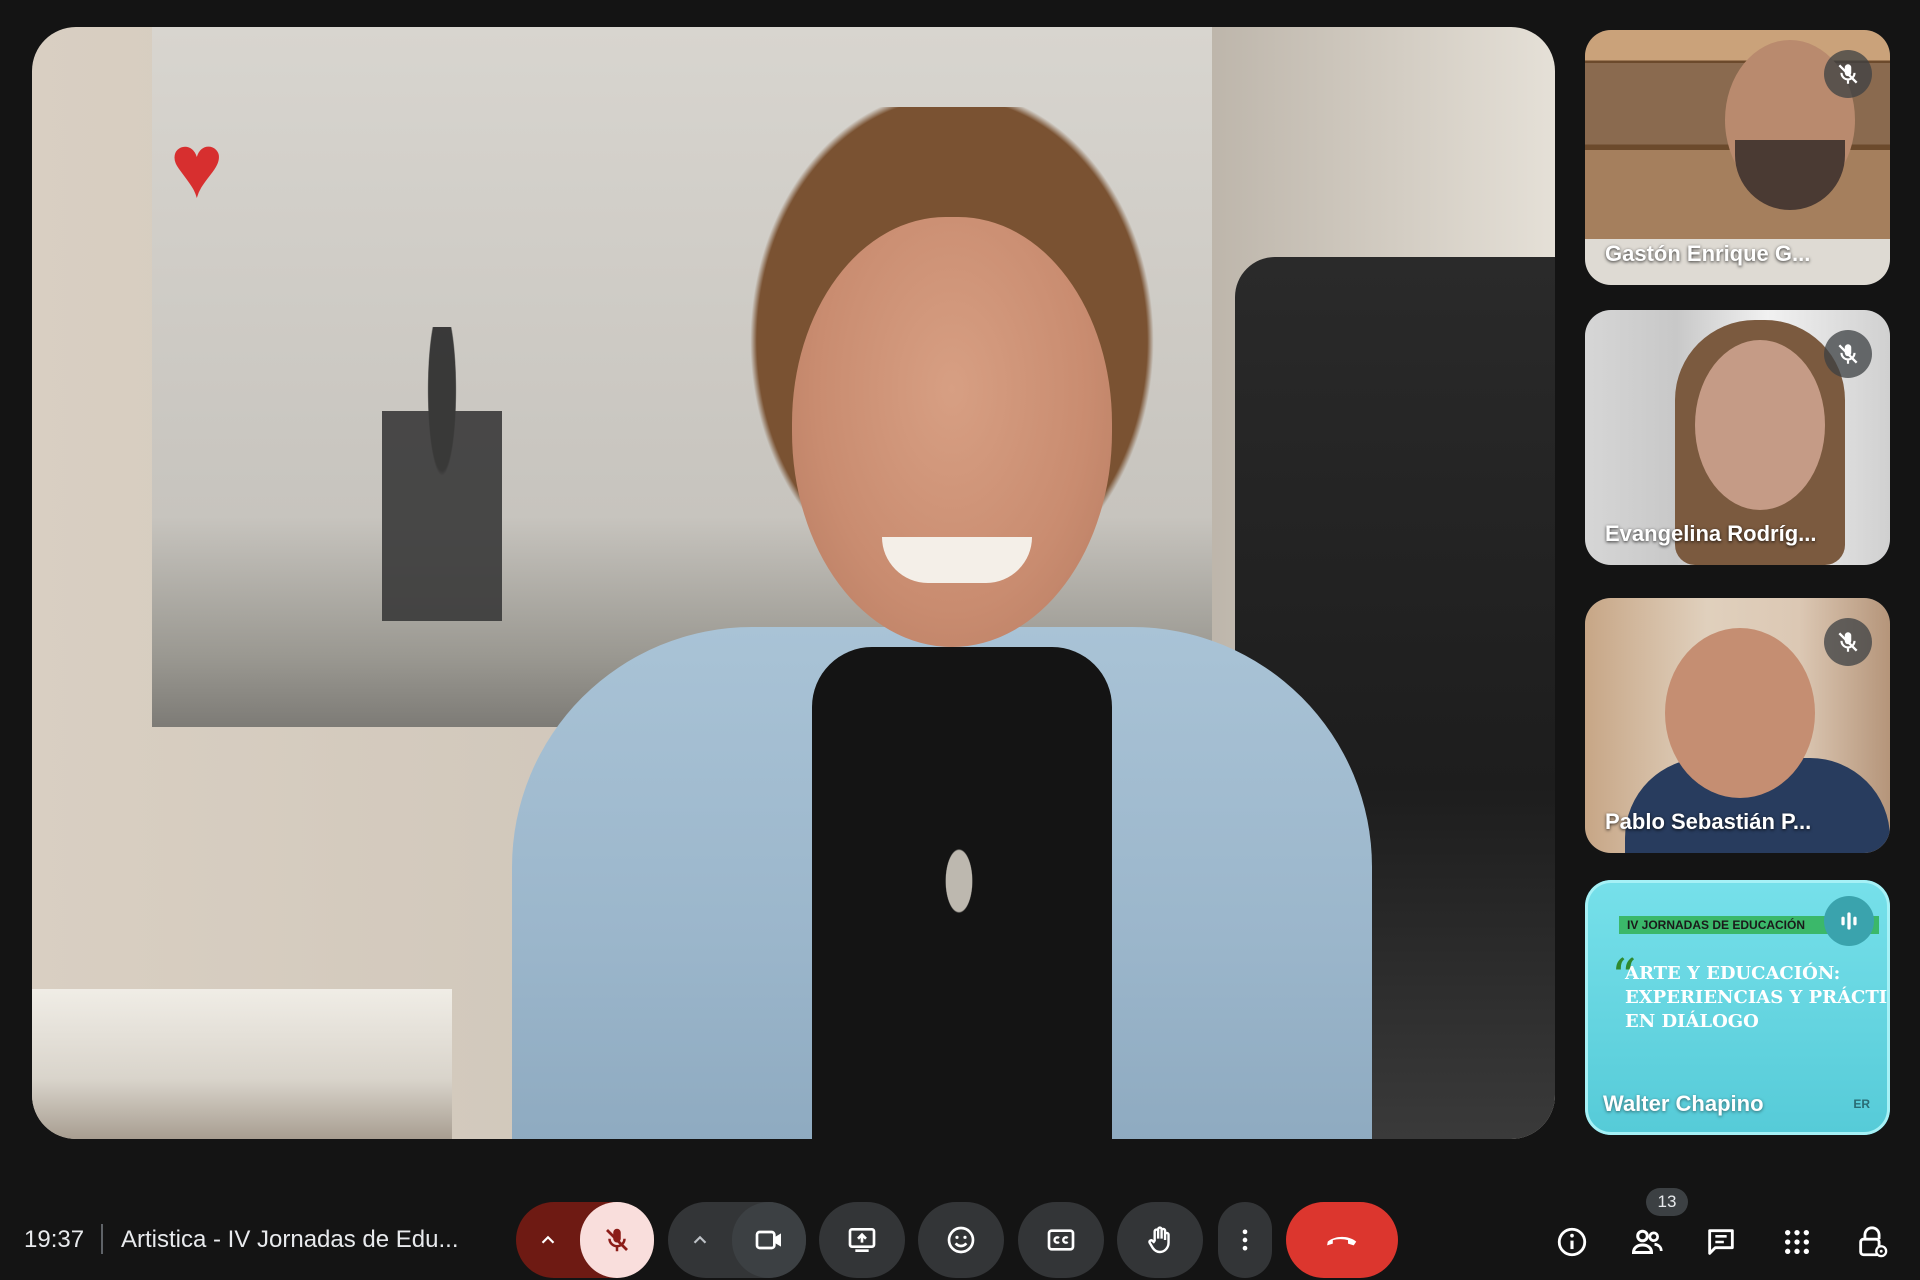 The image size is (1920, 1280). I want to click on heart-balloon-graphic: ♥, so click(197, 167).